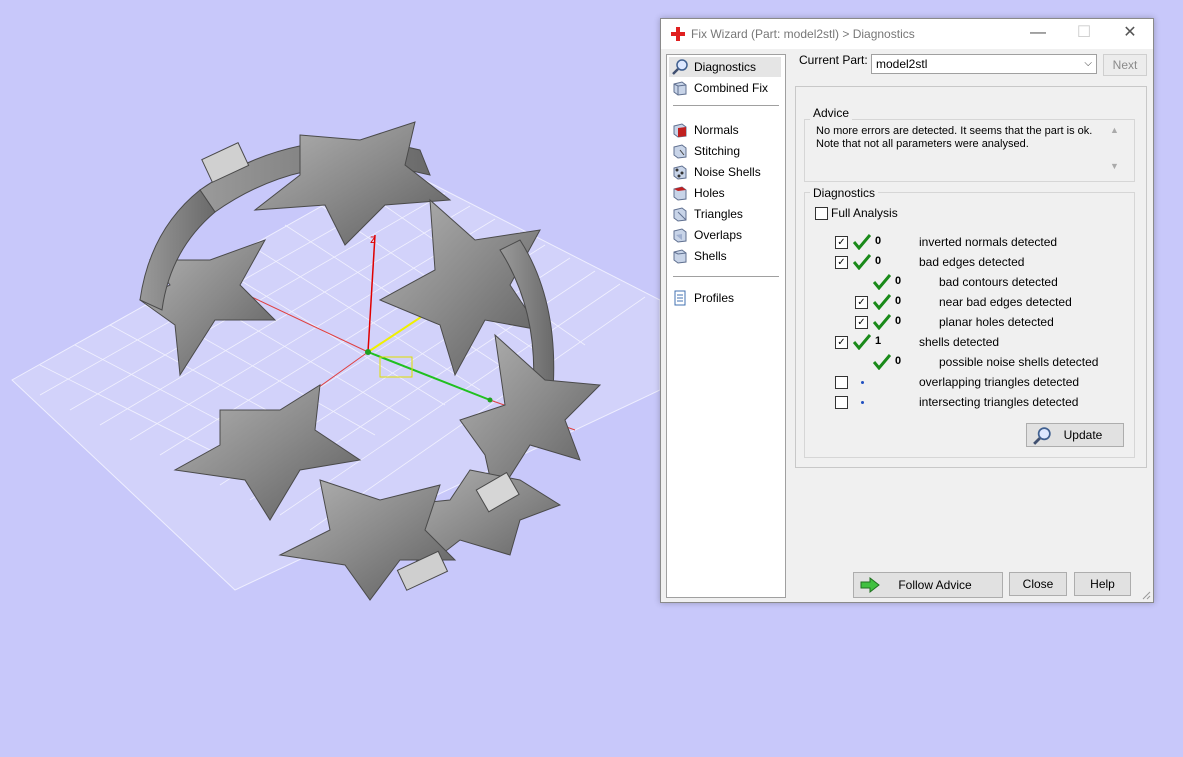 The image size is (1183, 757). What do you see at coordinates (831, 113) in the screenshot?
I see `advice-group-title: Advice` at bounding box center [831, 113].